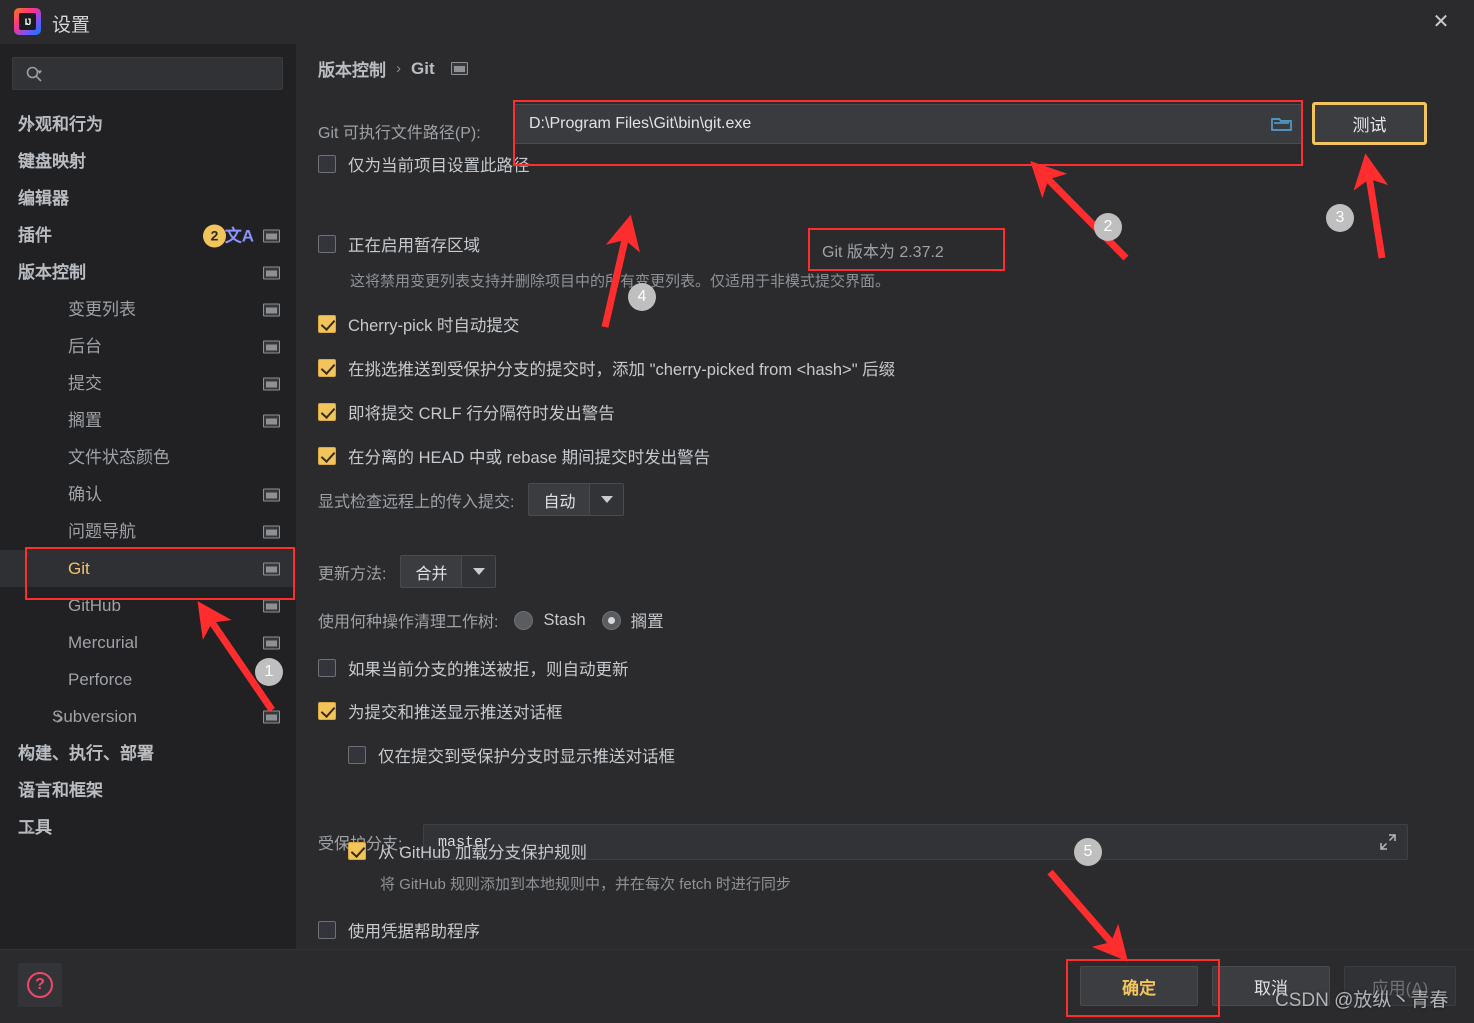 This screenshot has width=1474, height=1023. Describe the element at coordinates (94, 605) in the screenshot. I see `sidebar-item-label: GitHub` at that location.